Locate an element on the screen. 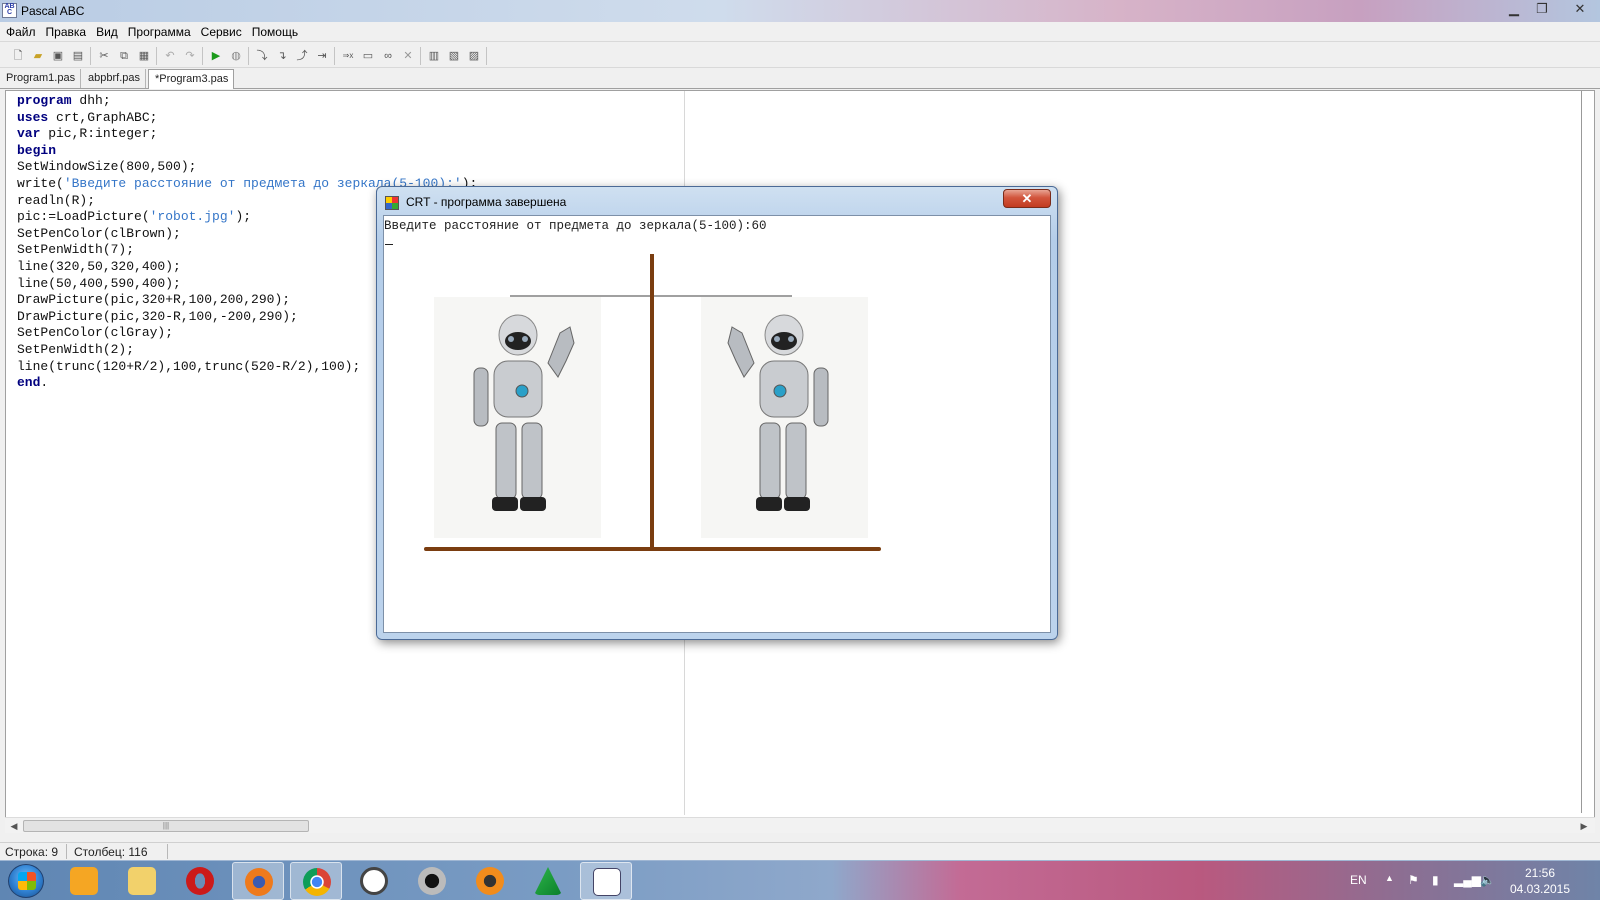  stop-icon: ✕ is located at coordinates (408, 56).